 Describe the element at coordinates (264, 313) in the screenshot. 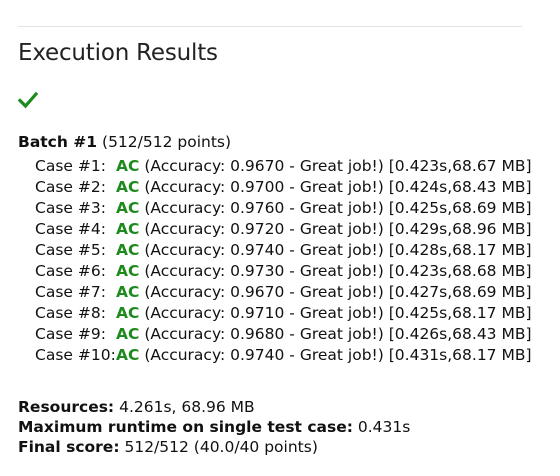

I see `case-detail: (Accuracy: 0.9710 - Great job!)` at that location.